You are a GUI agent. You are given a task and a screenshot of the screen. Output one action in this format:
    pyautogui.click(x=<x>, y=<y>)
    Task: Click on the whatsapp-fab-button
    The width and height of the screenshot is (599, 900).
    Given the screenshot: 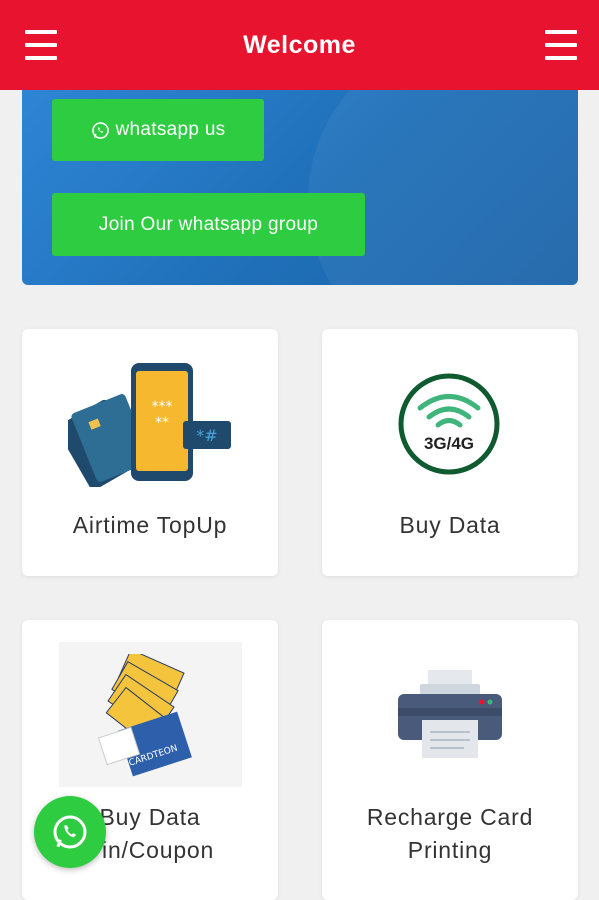 What is the action you would take?
    pyautogui.click(x=70, y=832)
    